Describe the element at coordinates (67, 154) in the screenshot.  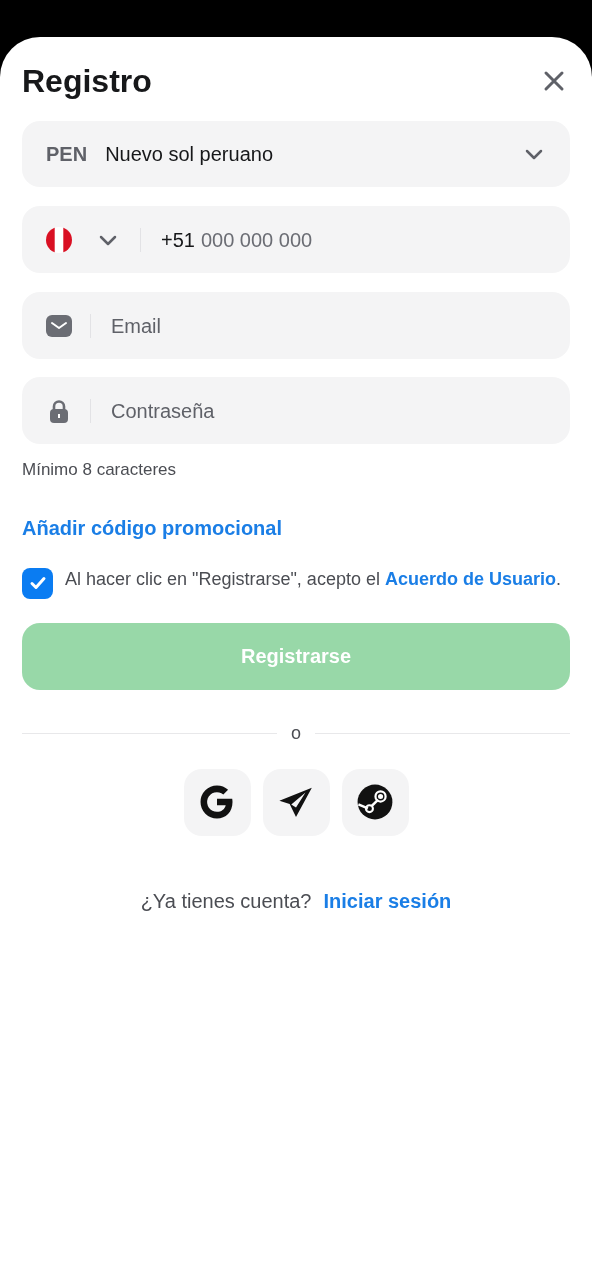
I see `currency-code: PEN` at that location.